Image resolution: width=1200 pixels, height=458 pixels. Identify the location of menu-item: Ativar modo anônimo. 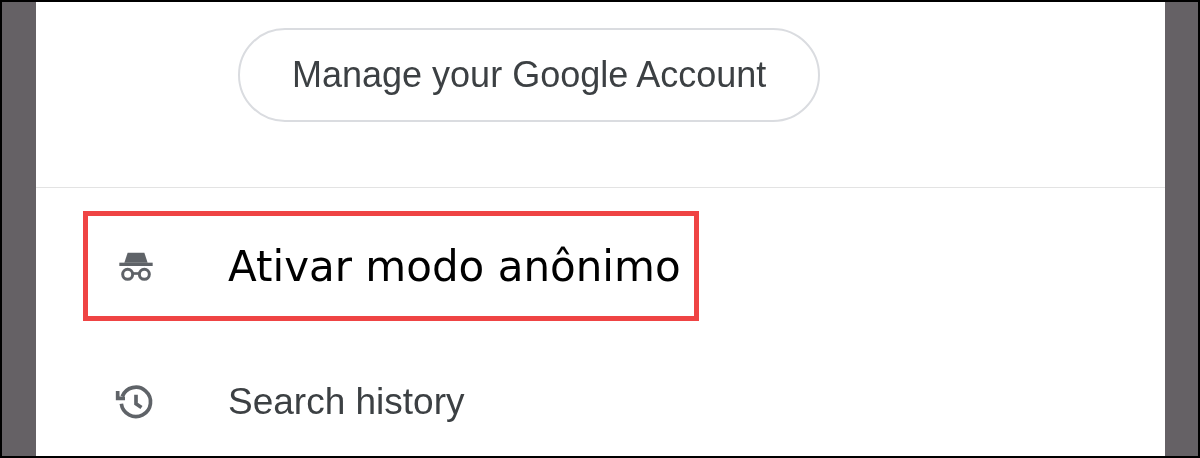
(391, 266).